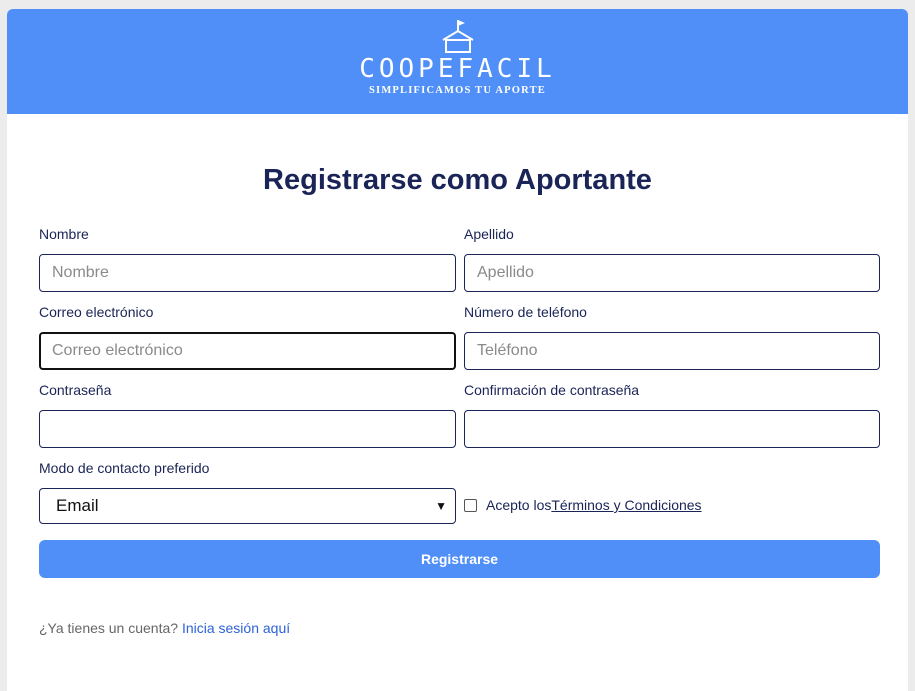  I want to click on email-label: Correo electrónico, so click(96, 312).